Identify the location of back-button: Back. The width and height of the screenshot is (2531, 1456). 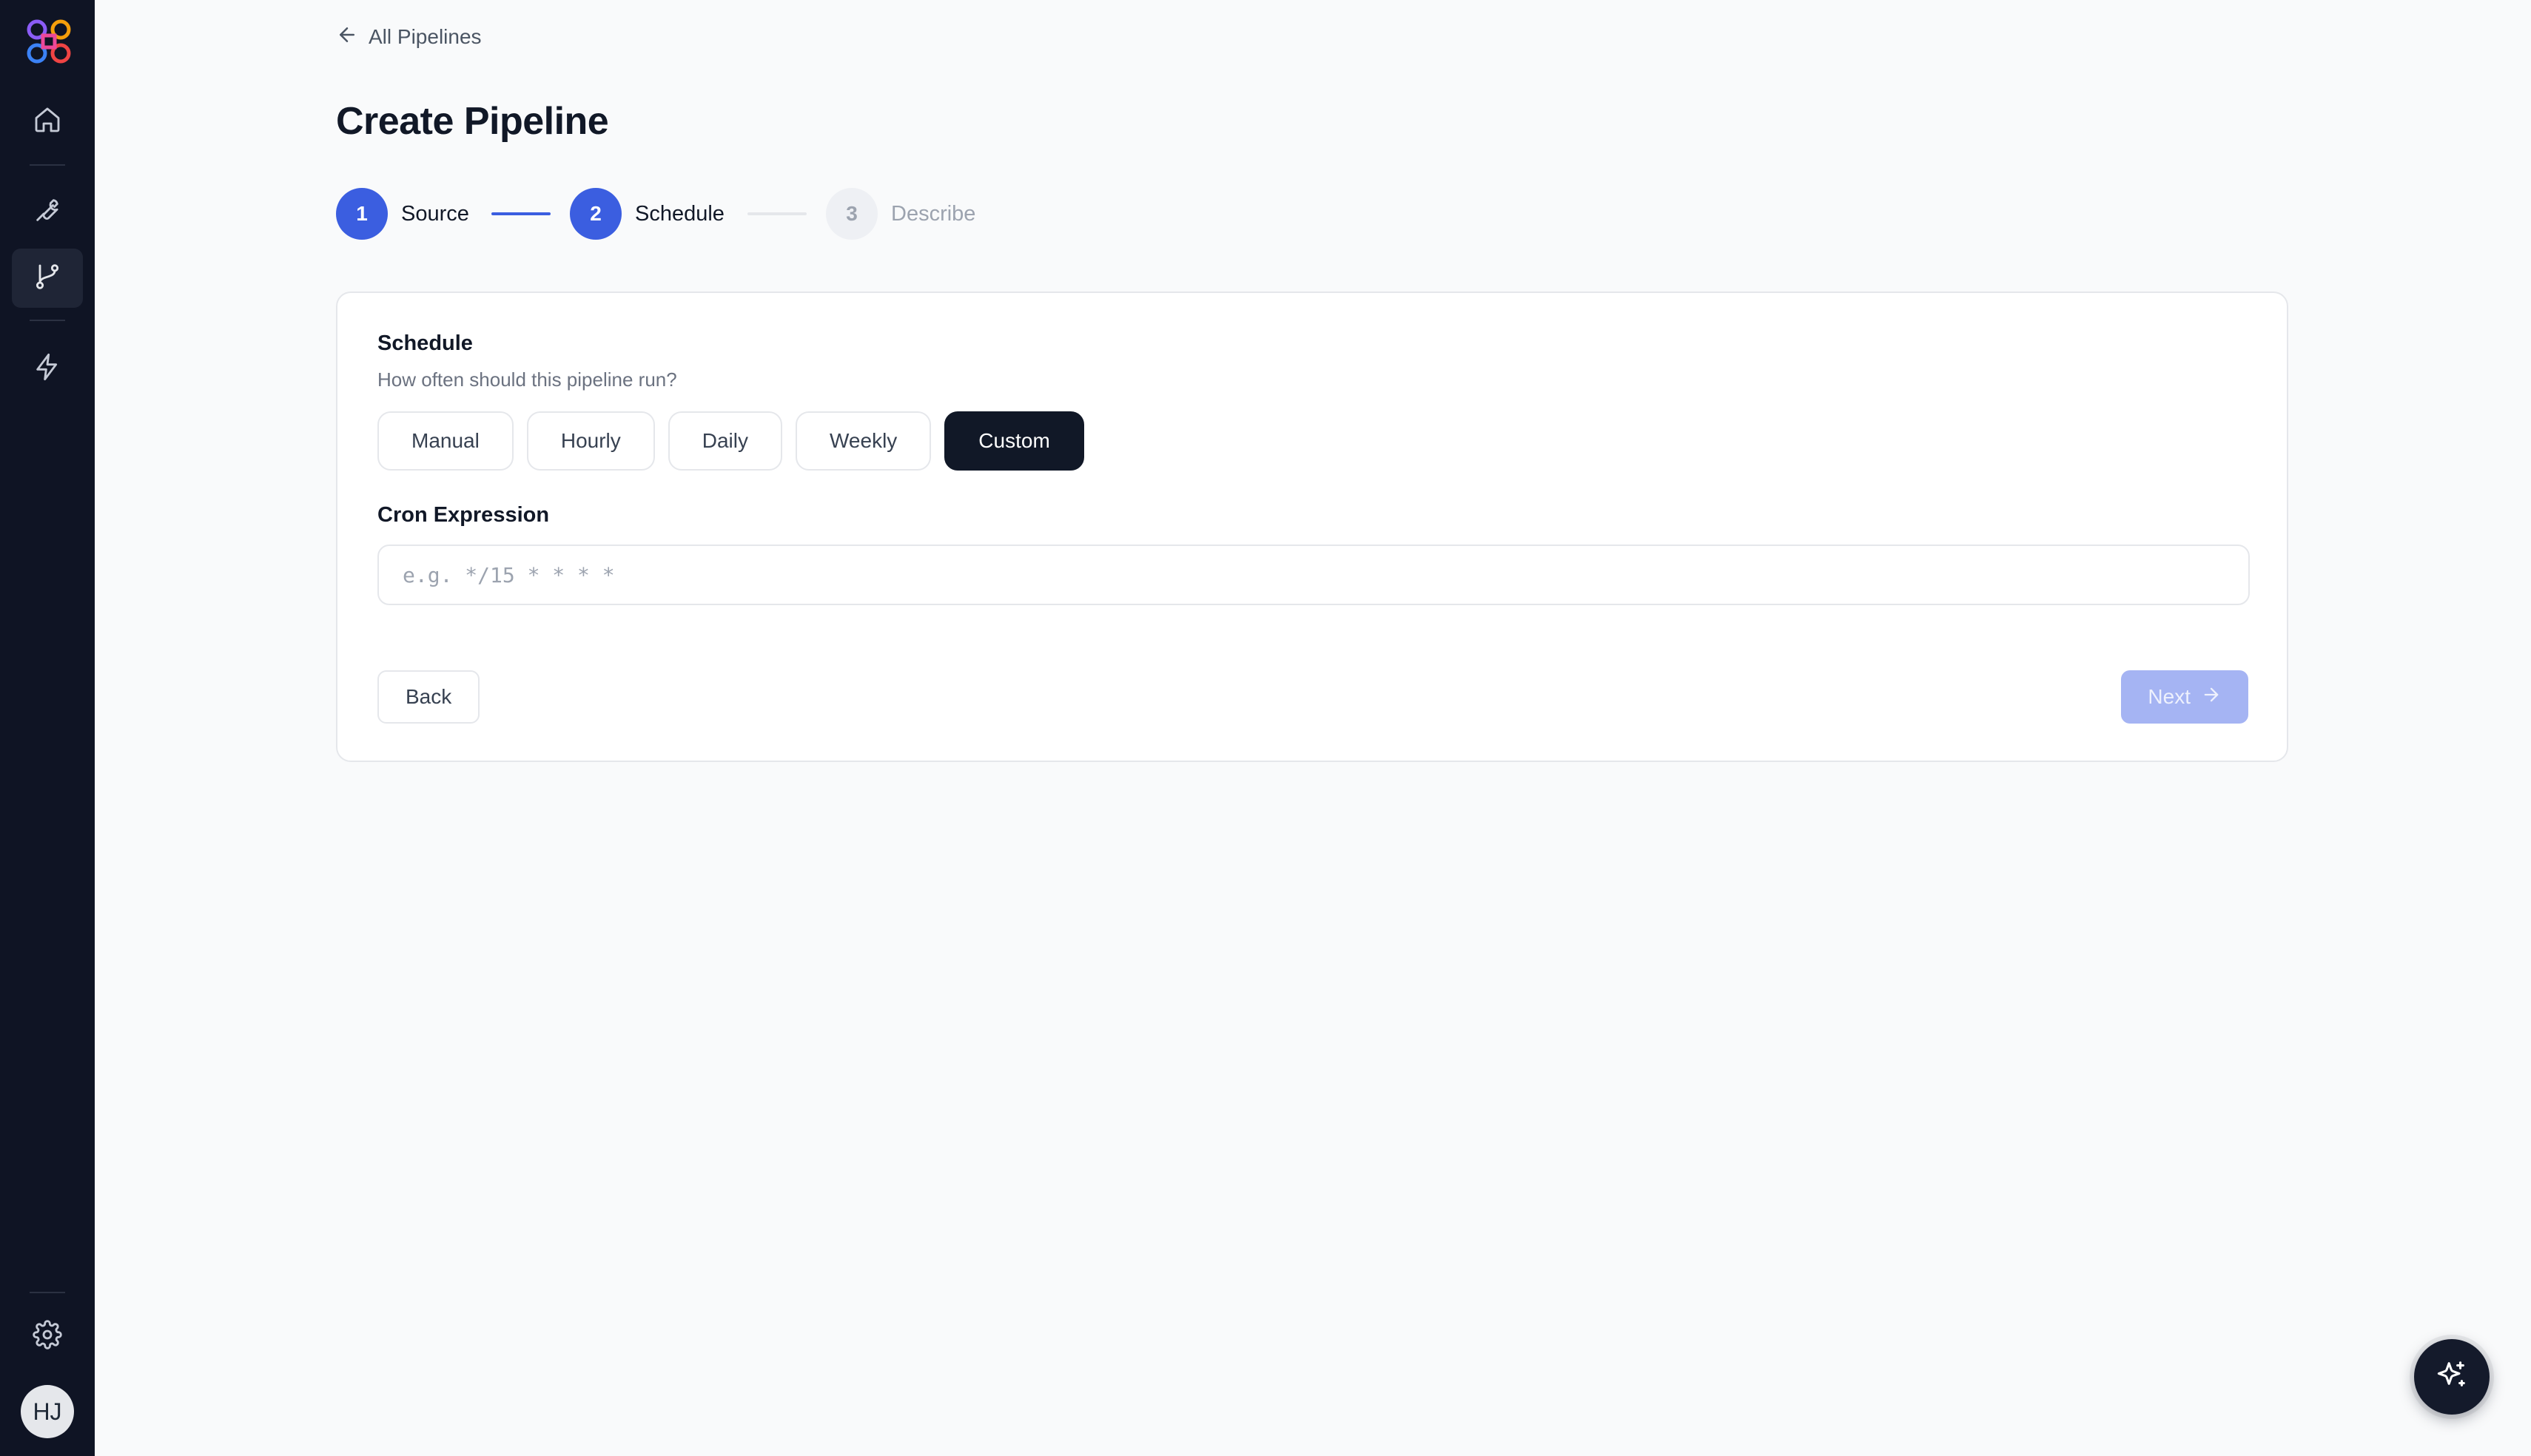
(428, 697).